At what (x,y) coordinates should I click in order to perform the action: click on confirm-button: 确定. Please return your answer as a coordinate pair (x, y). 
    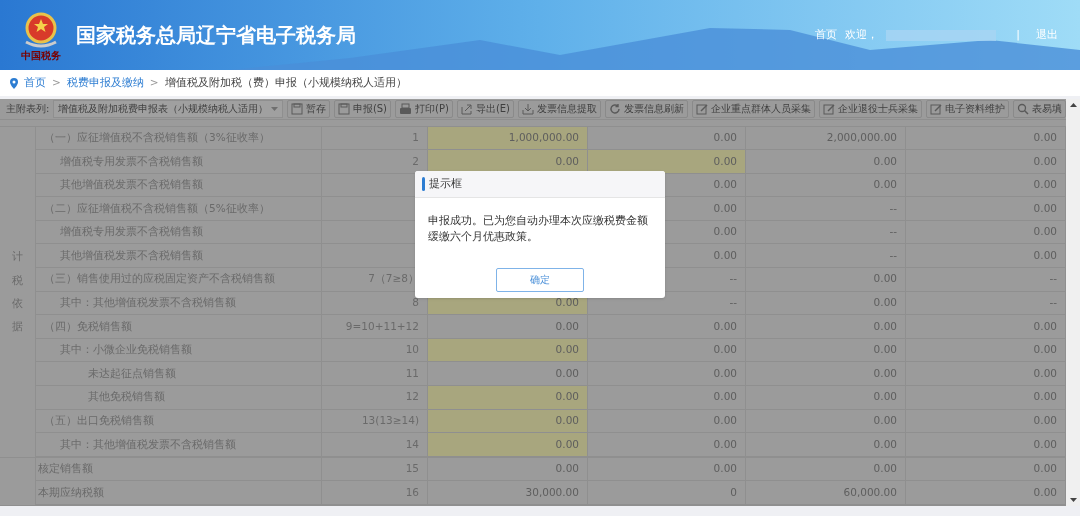
    Looking at the image, I should click on (540, 280).